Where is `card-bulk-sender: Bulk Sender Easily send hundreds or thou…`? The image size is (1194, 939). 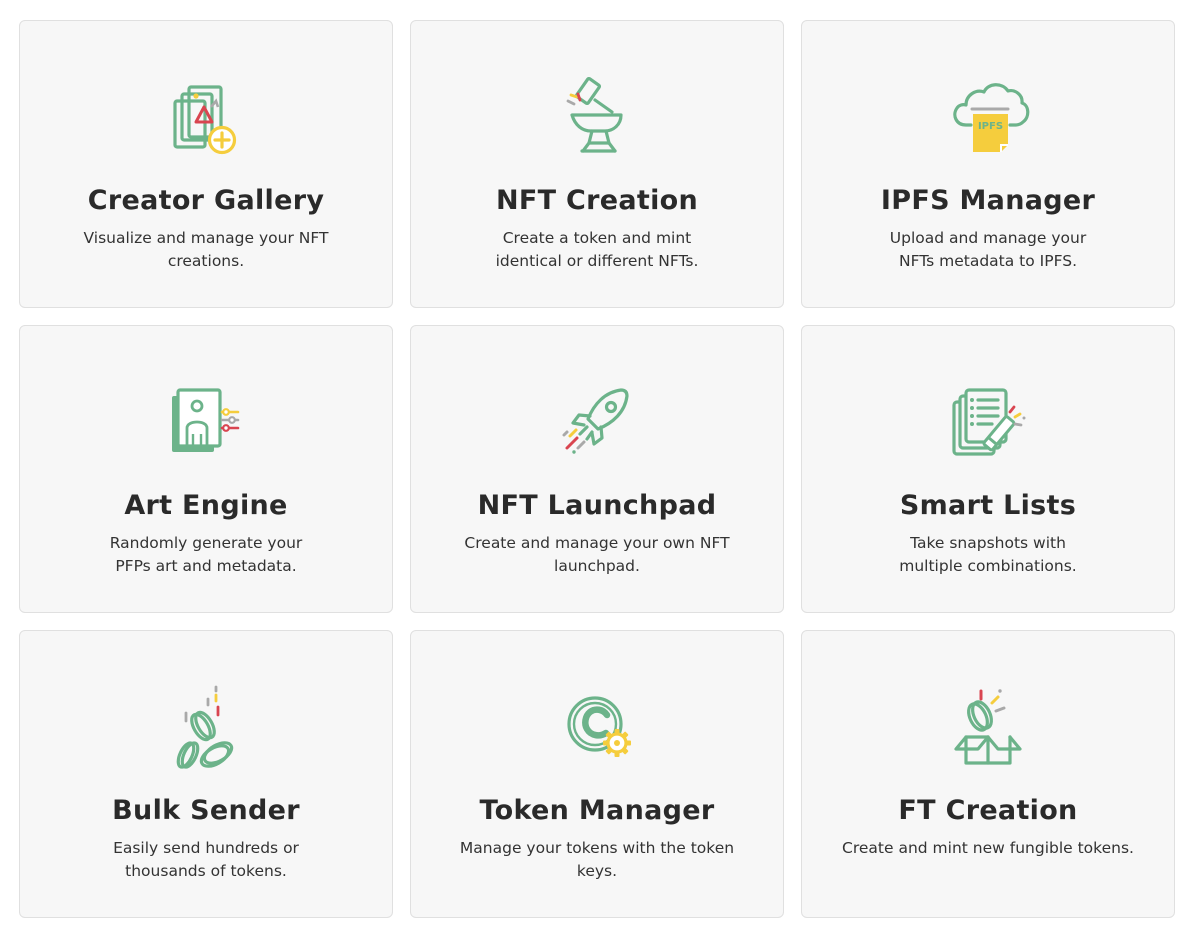
card-bulk-sender: Bulk Sender Easily send hundreds or thou… is located at coordinates (206, 774).